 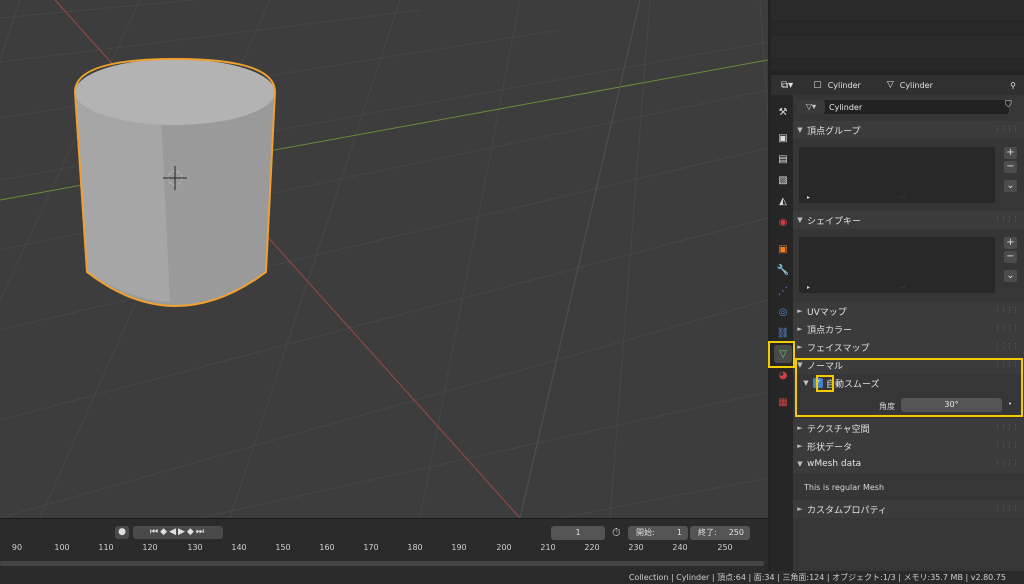 I want to click on start-frame-field: 開始: 1, so click(x=658, y=533).